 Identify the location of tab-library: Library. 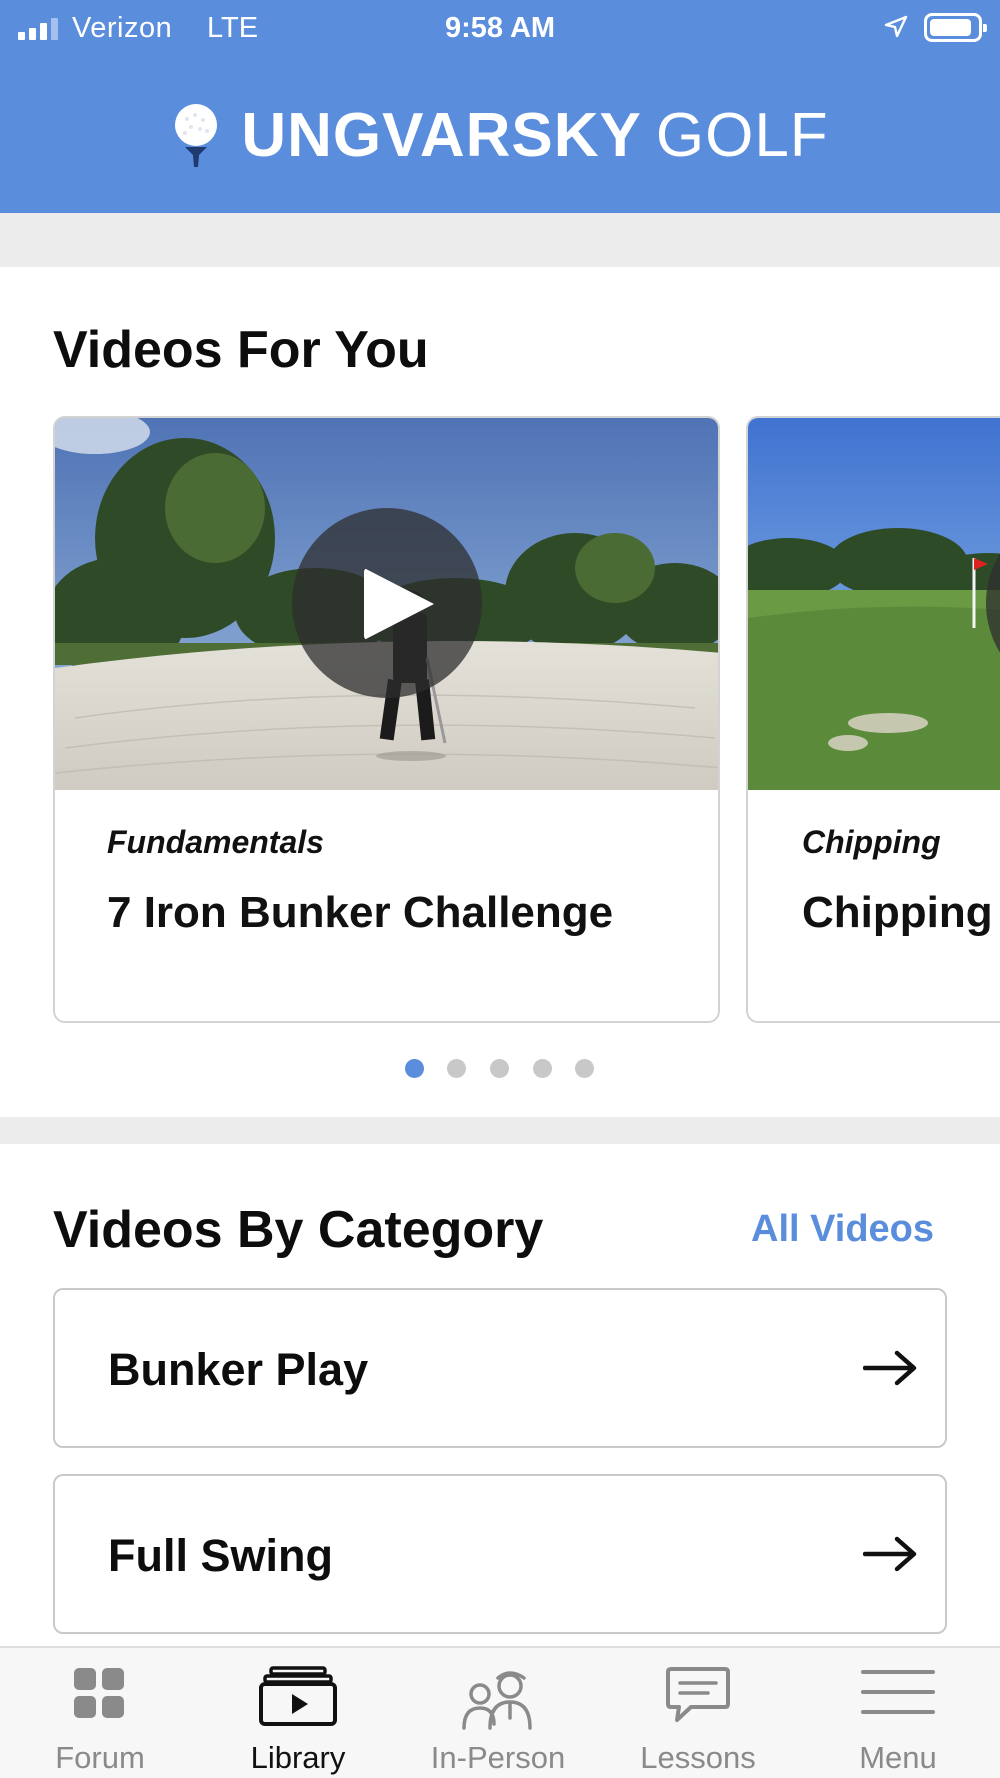
(298, 1713).